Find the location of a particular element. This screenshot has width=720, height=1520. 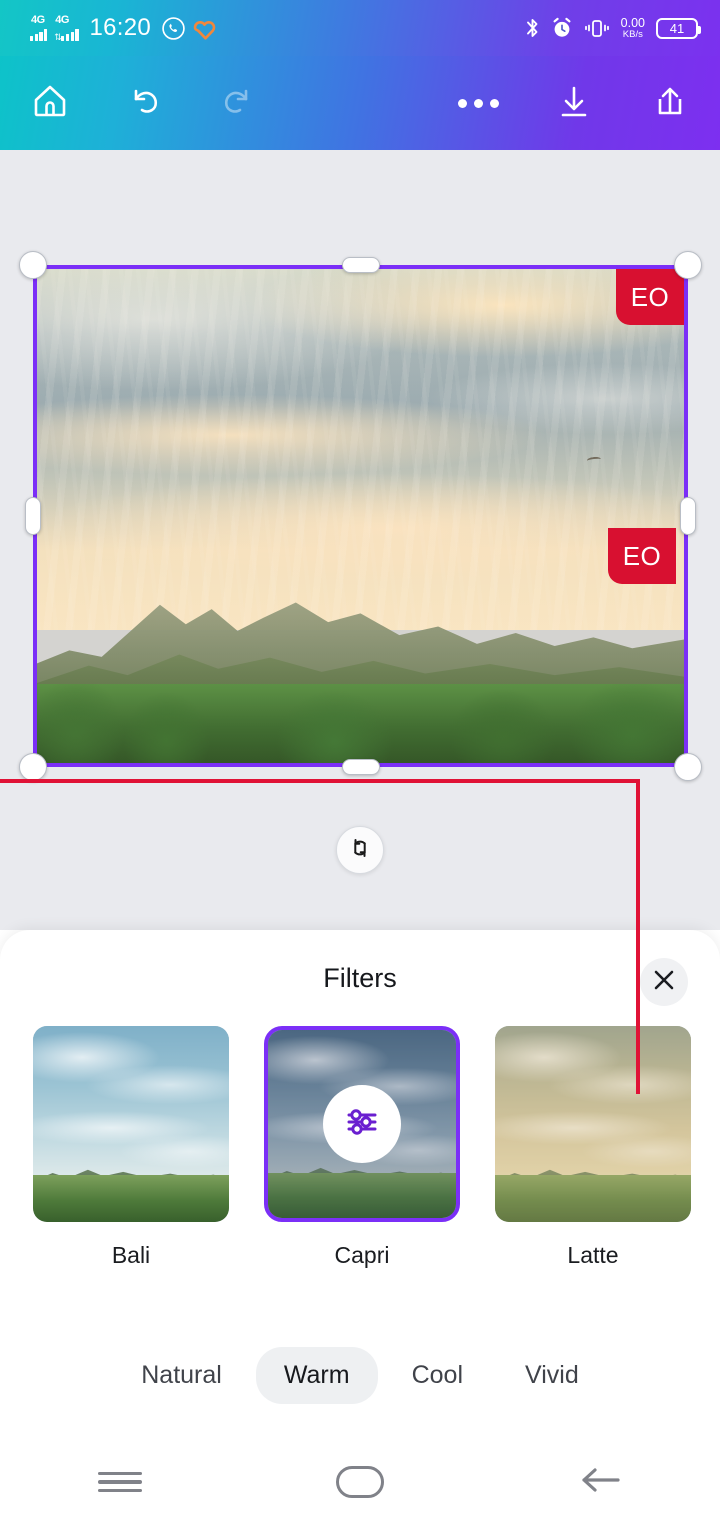

bird-detail is located at coordinates (594, 460).